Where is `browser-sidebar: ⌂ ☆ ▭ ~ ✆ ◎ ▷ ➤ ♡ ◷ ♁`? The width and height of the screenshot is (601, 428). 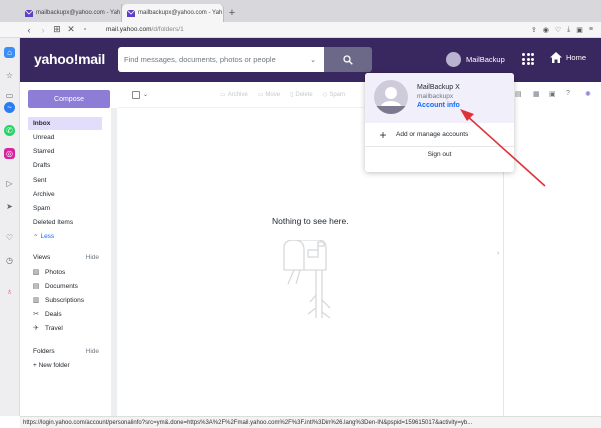
browser-sidebar: ⌂ ☆ ▭ ~ ✆ ◎ ▷ ➤ ♡ ◷ ♁ is located at coordinates (10, 227).